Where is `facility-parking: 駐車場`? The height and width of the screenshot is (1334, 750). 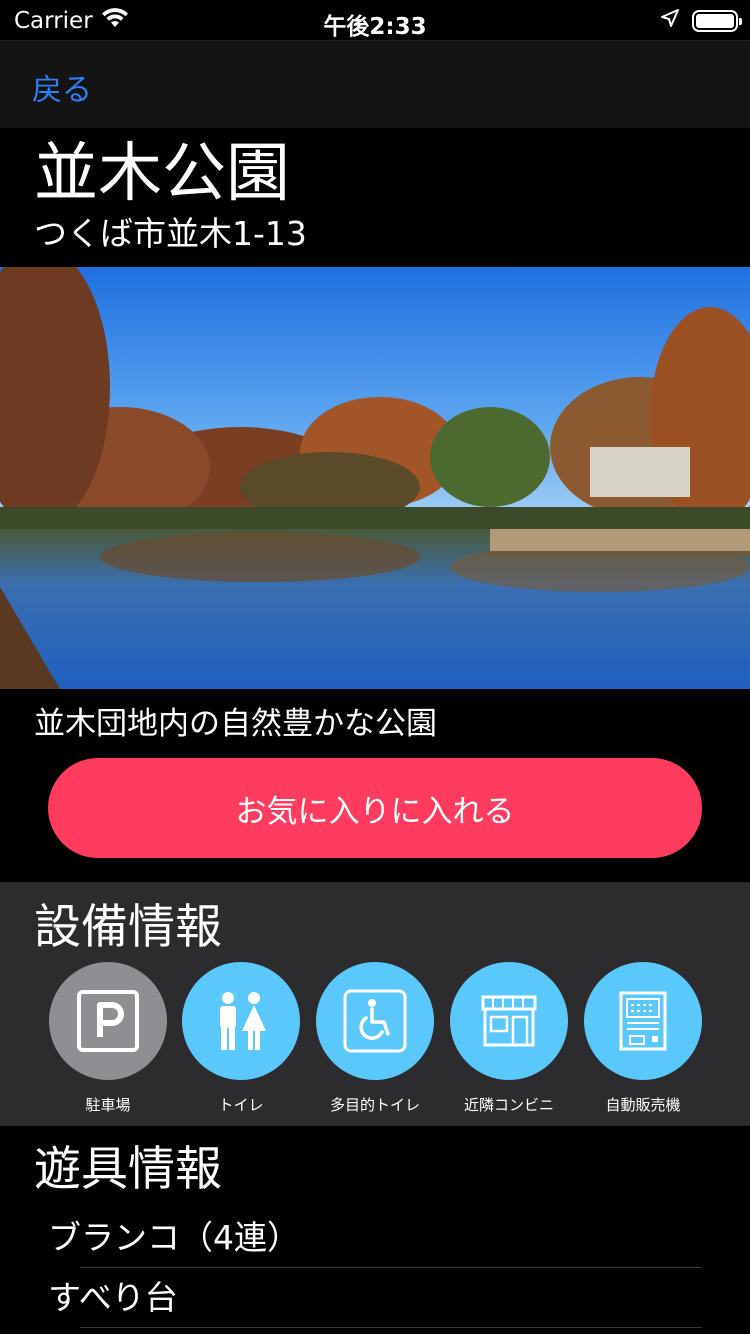 facility-parking: 駐車場 is located at coordinates (108, 1038).